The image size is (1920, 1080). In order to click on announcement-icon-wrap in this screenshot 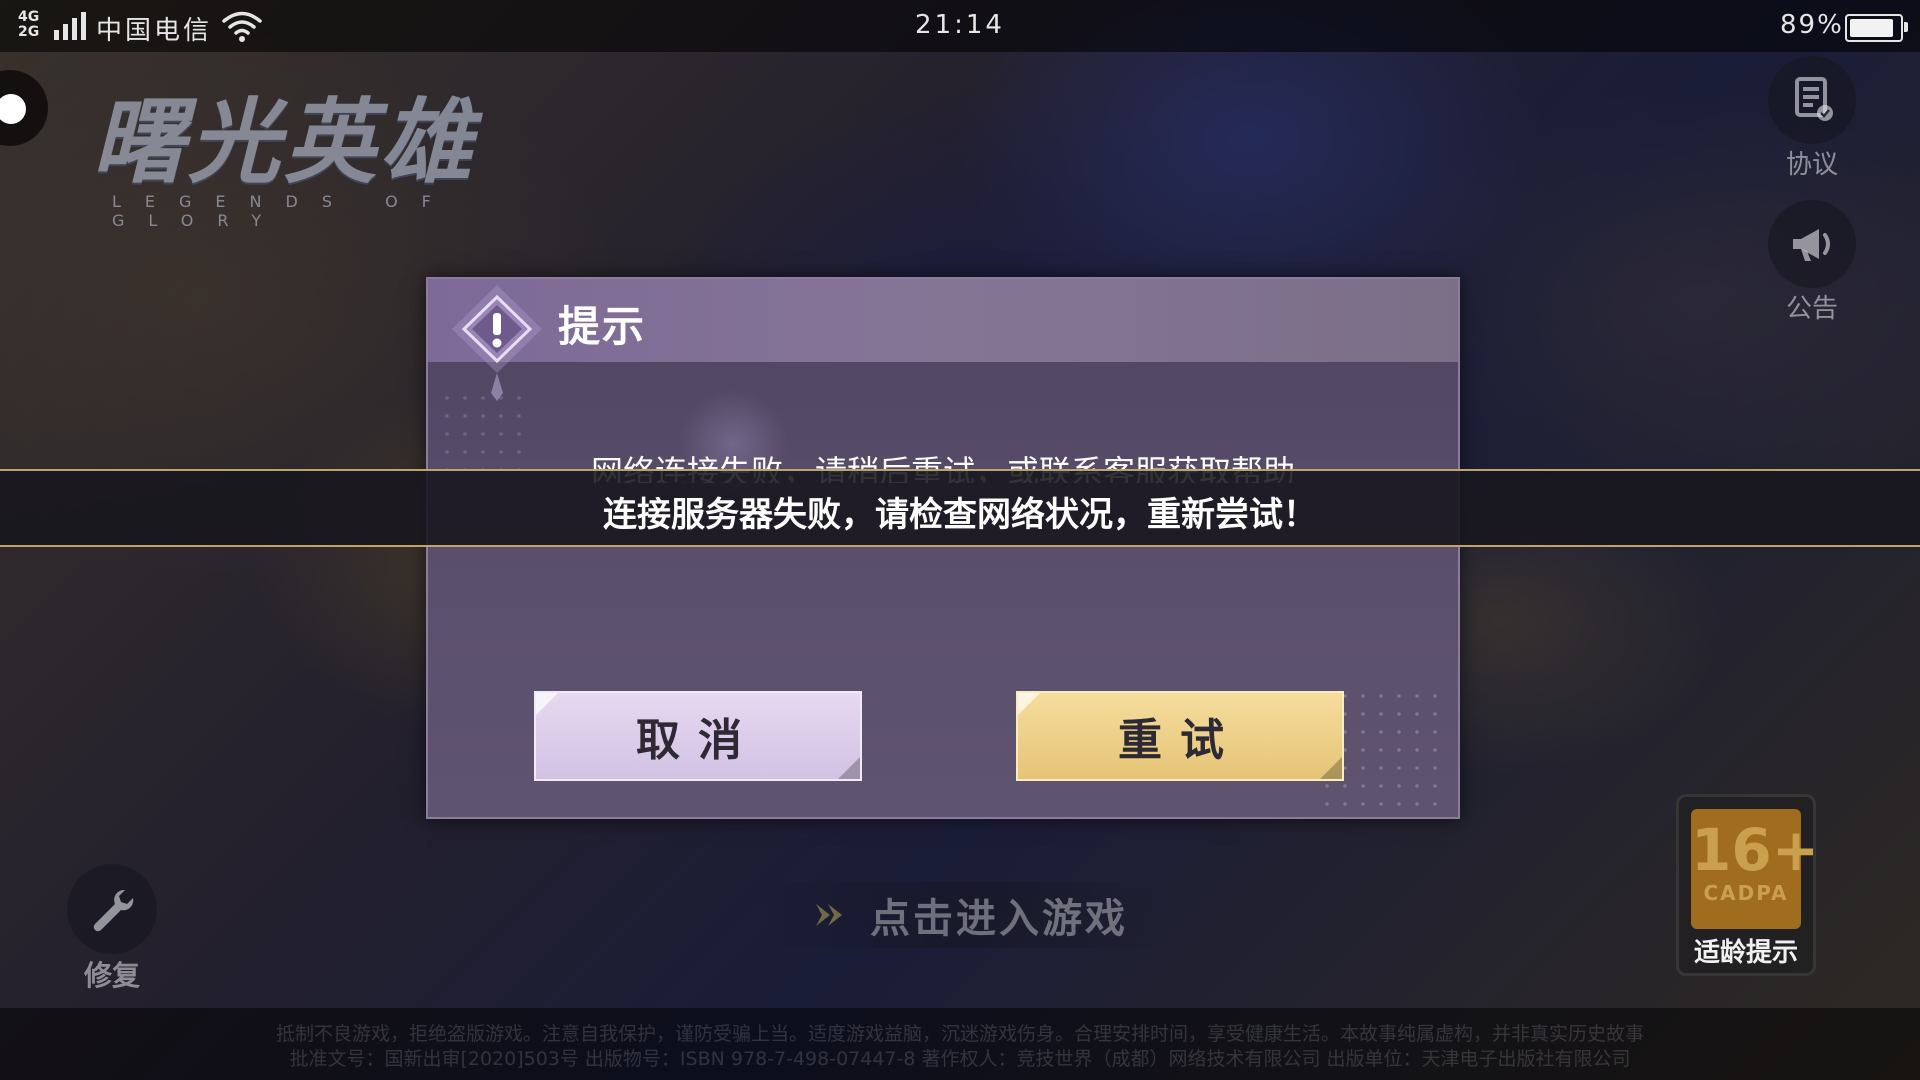, I will do `click(1812, 244)`.